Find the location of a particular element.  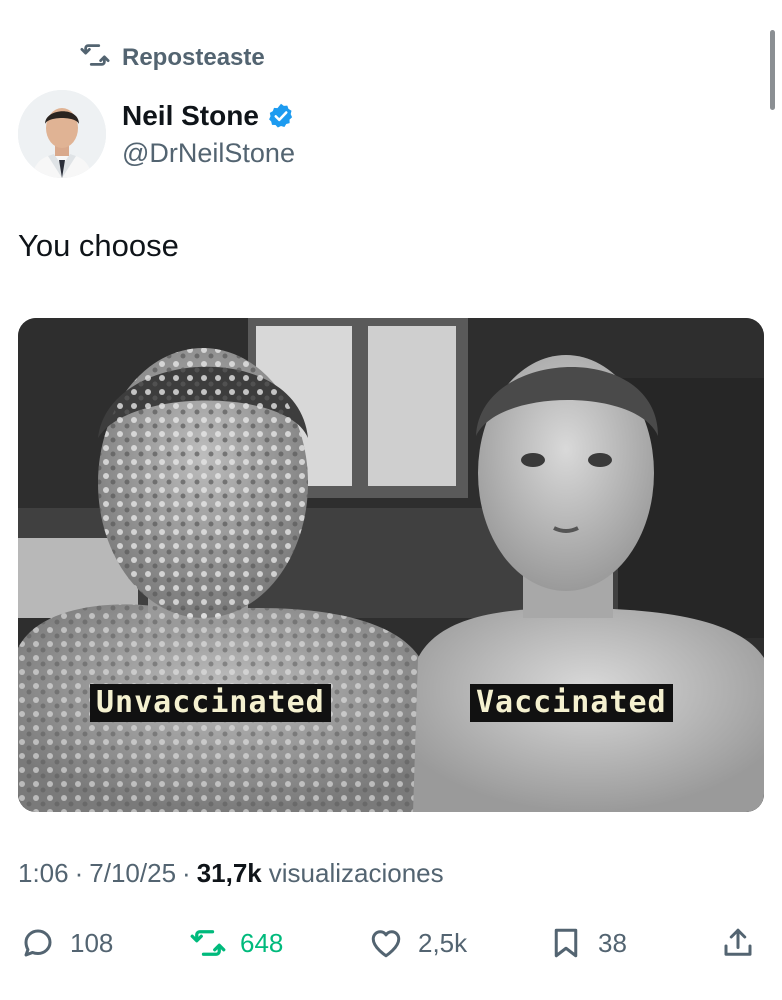

action-bar: 108 648 2,5k 38 is located at coordinates (391, 943).